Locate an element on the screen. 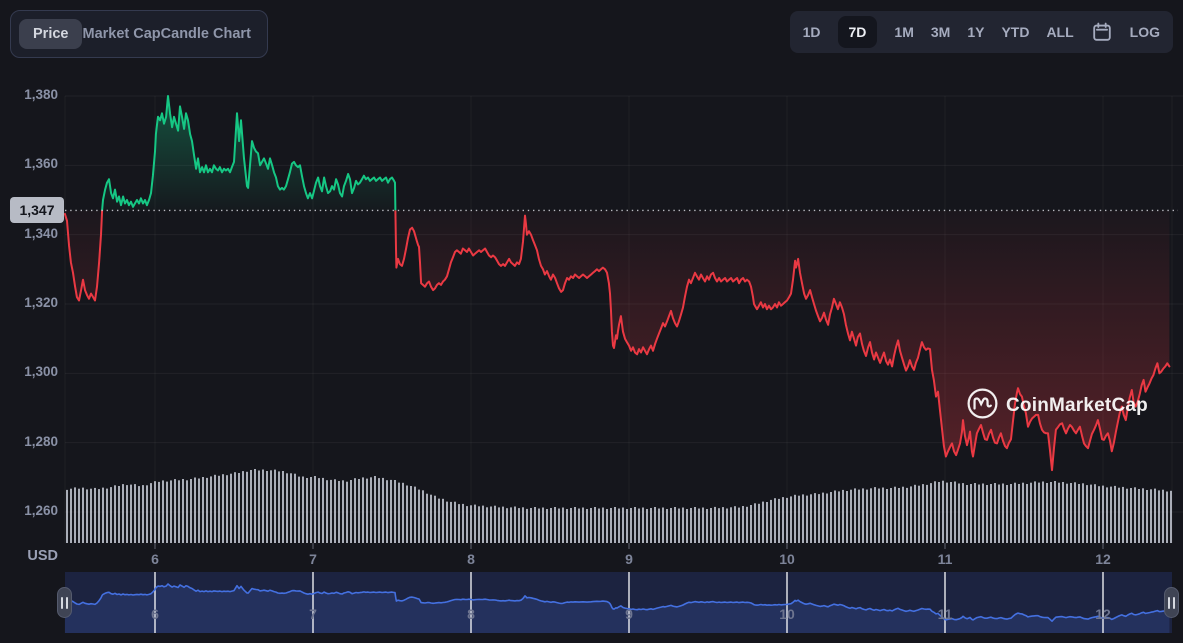 The height and width of the screenshot is (643, 1183). y-axis-unit-label: USD is located at coordinates (42, 556).